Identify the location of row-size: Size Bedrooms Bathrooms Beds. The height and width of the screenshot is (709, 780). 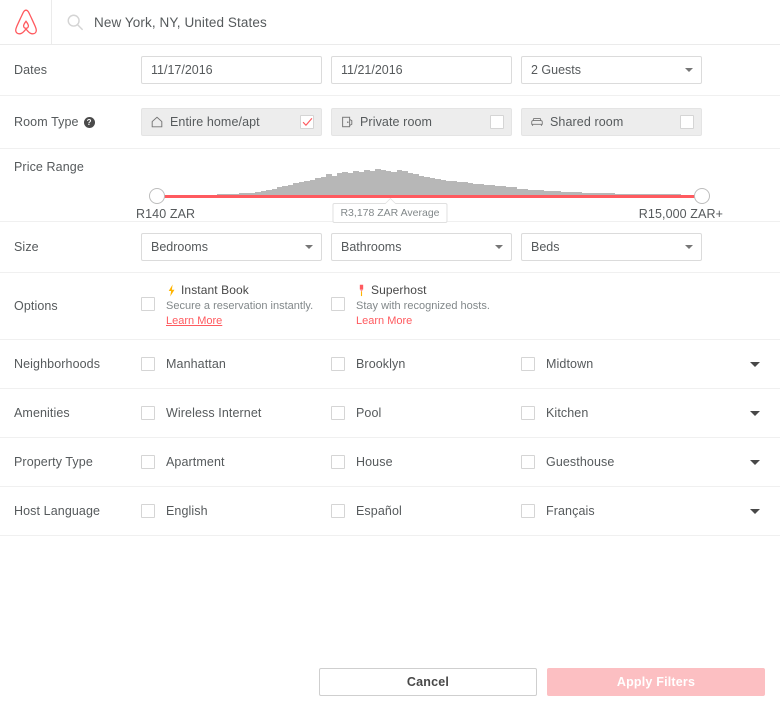
(390, 247).